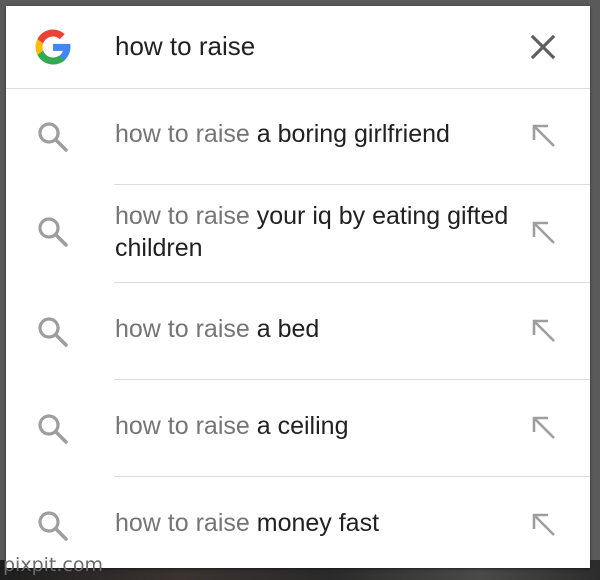 This screenshot has height=580, width=600. Describe the element at coordinates (349, 134) in the screenshot. I see `suggestion-completion: a boring girlfriend` at that location.